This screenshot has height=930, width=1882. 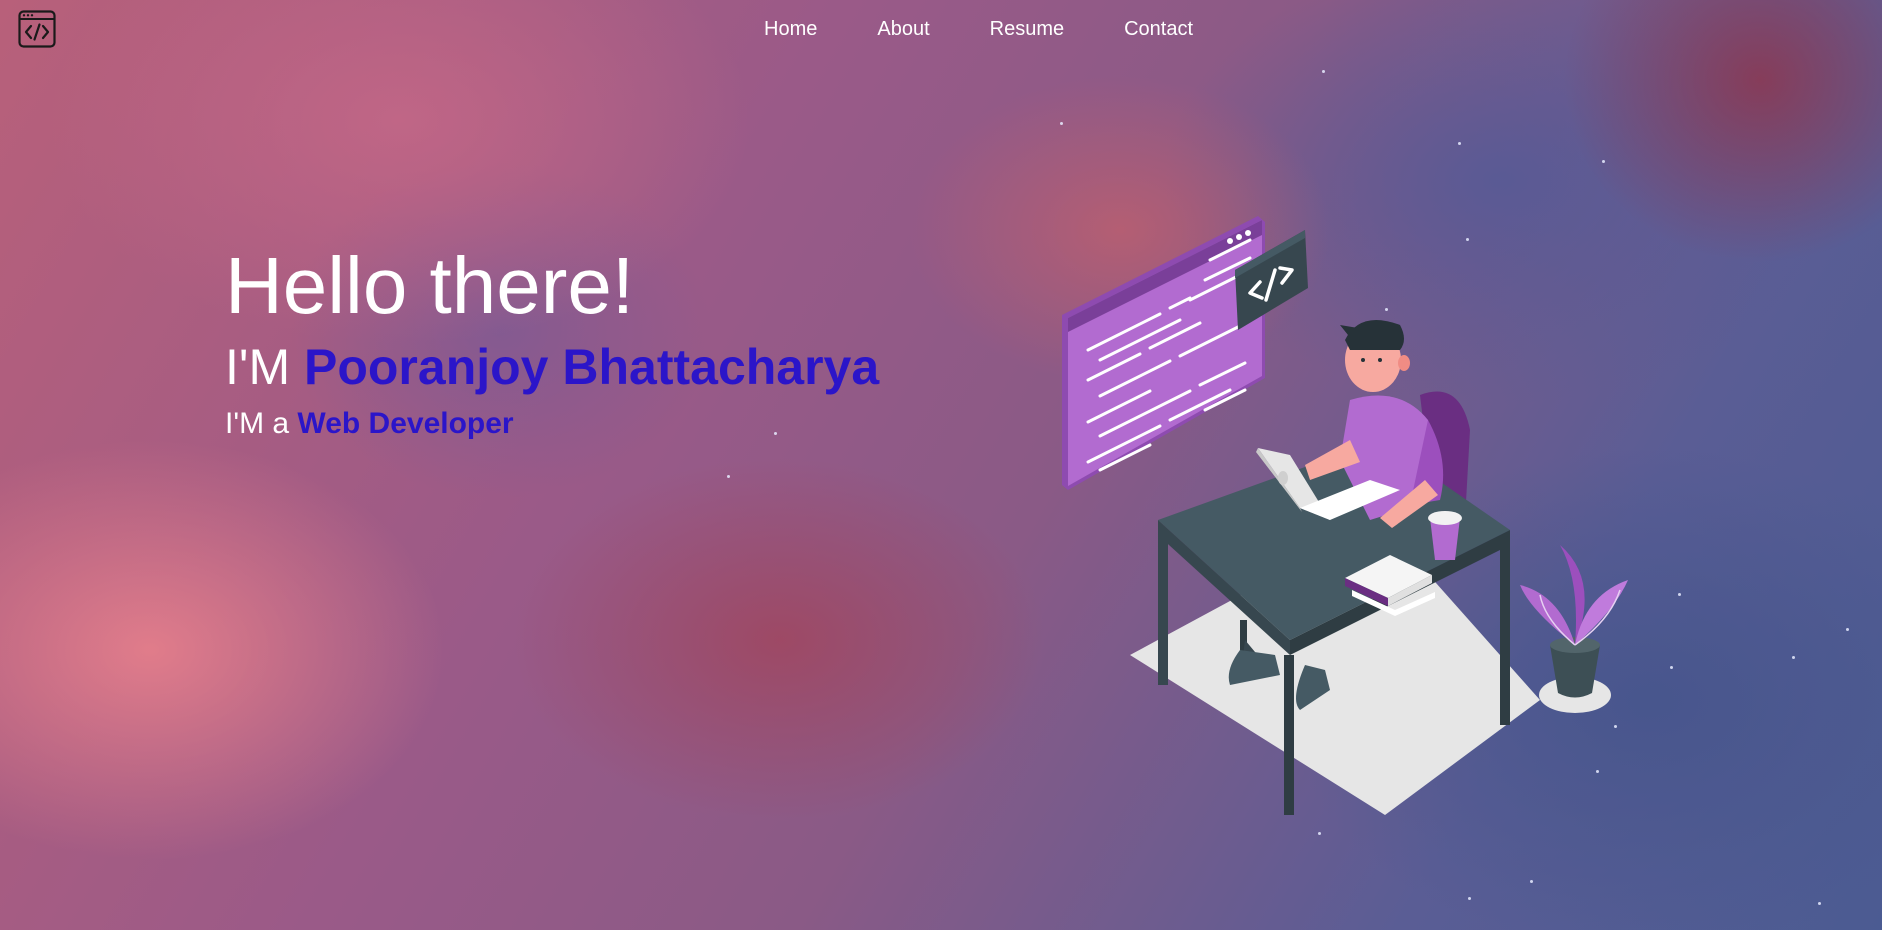 I want to click on role-prefix: I'M a, so click(x=257, y=423).